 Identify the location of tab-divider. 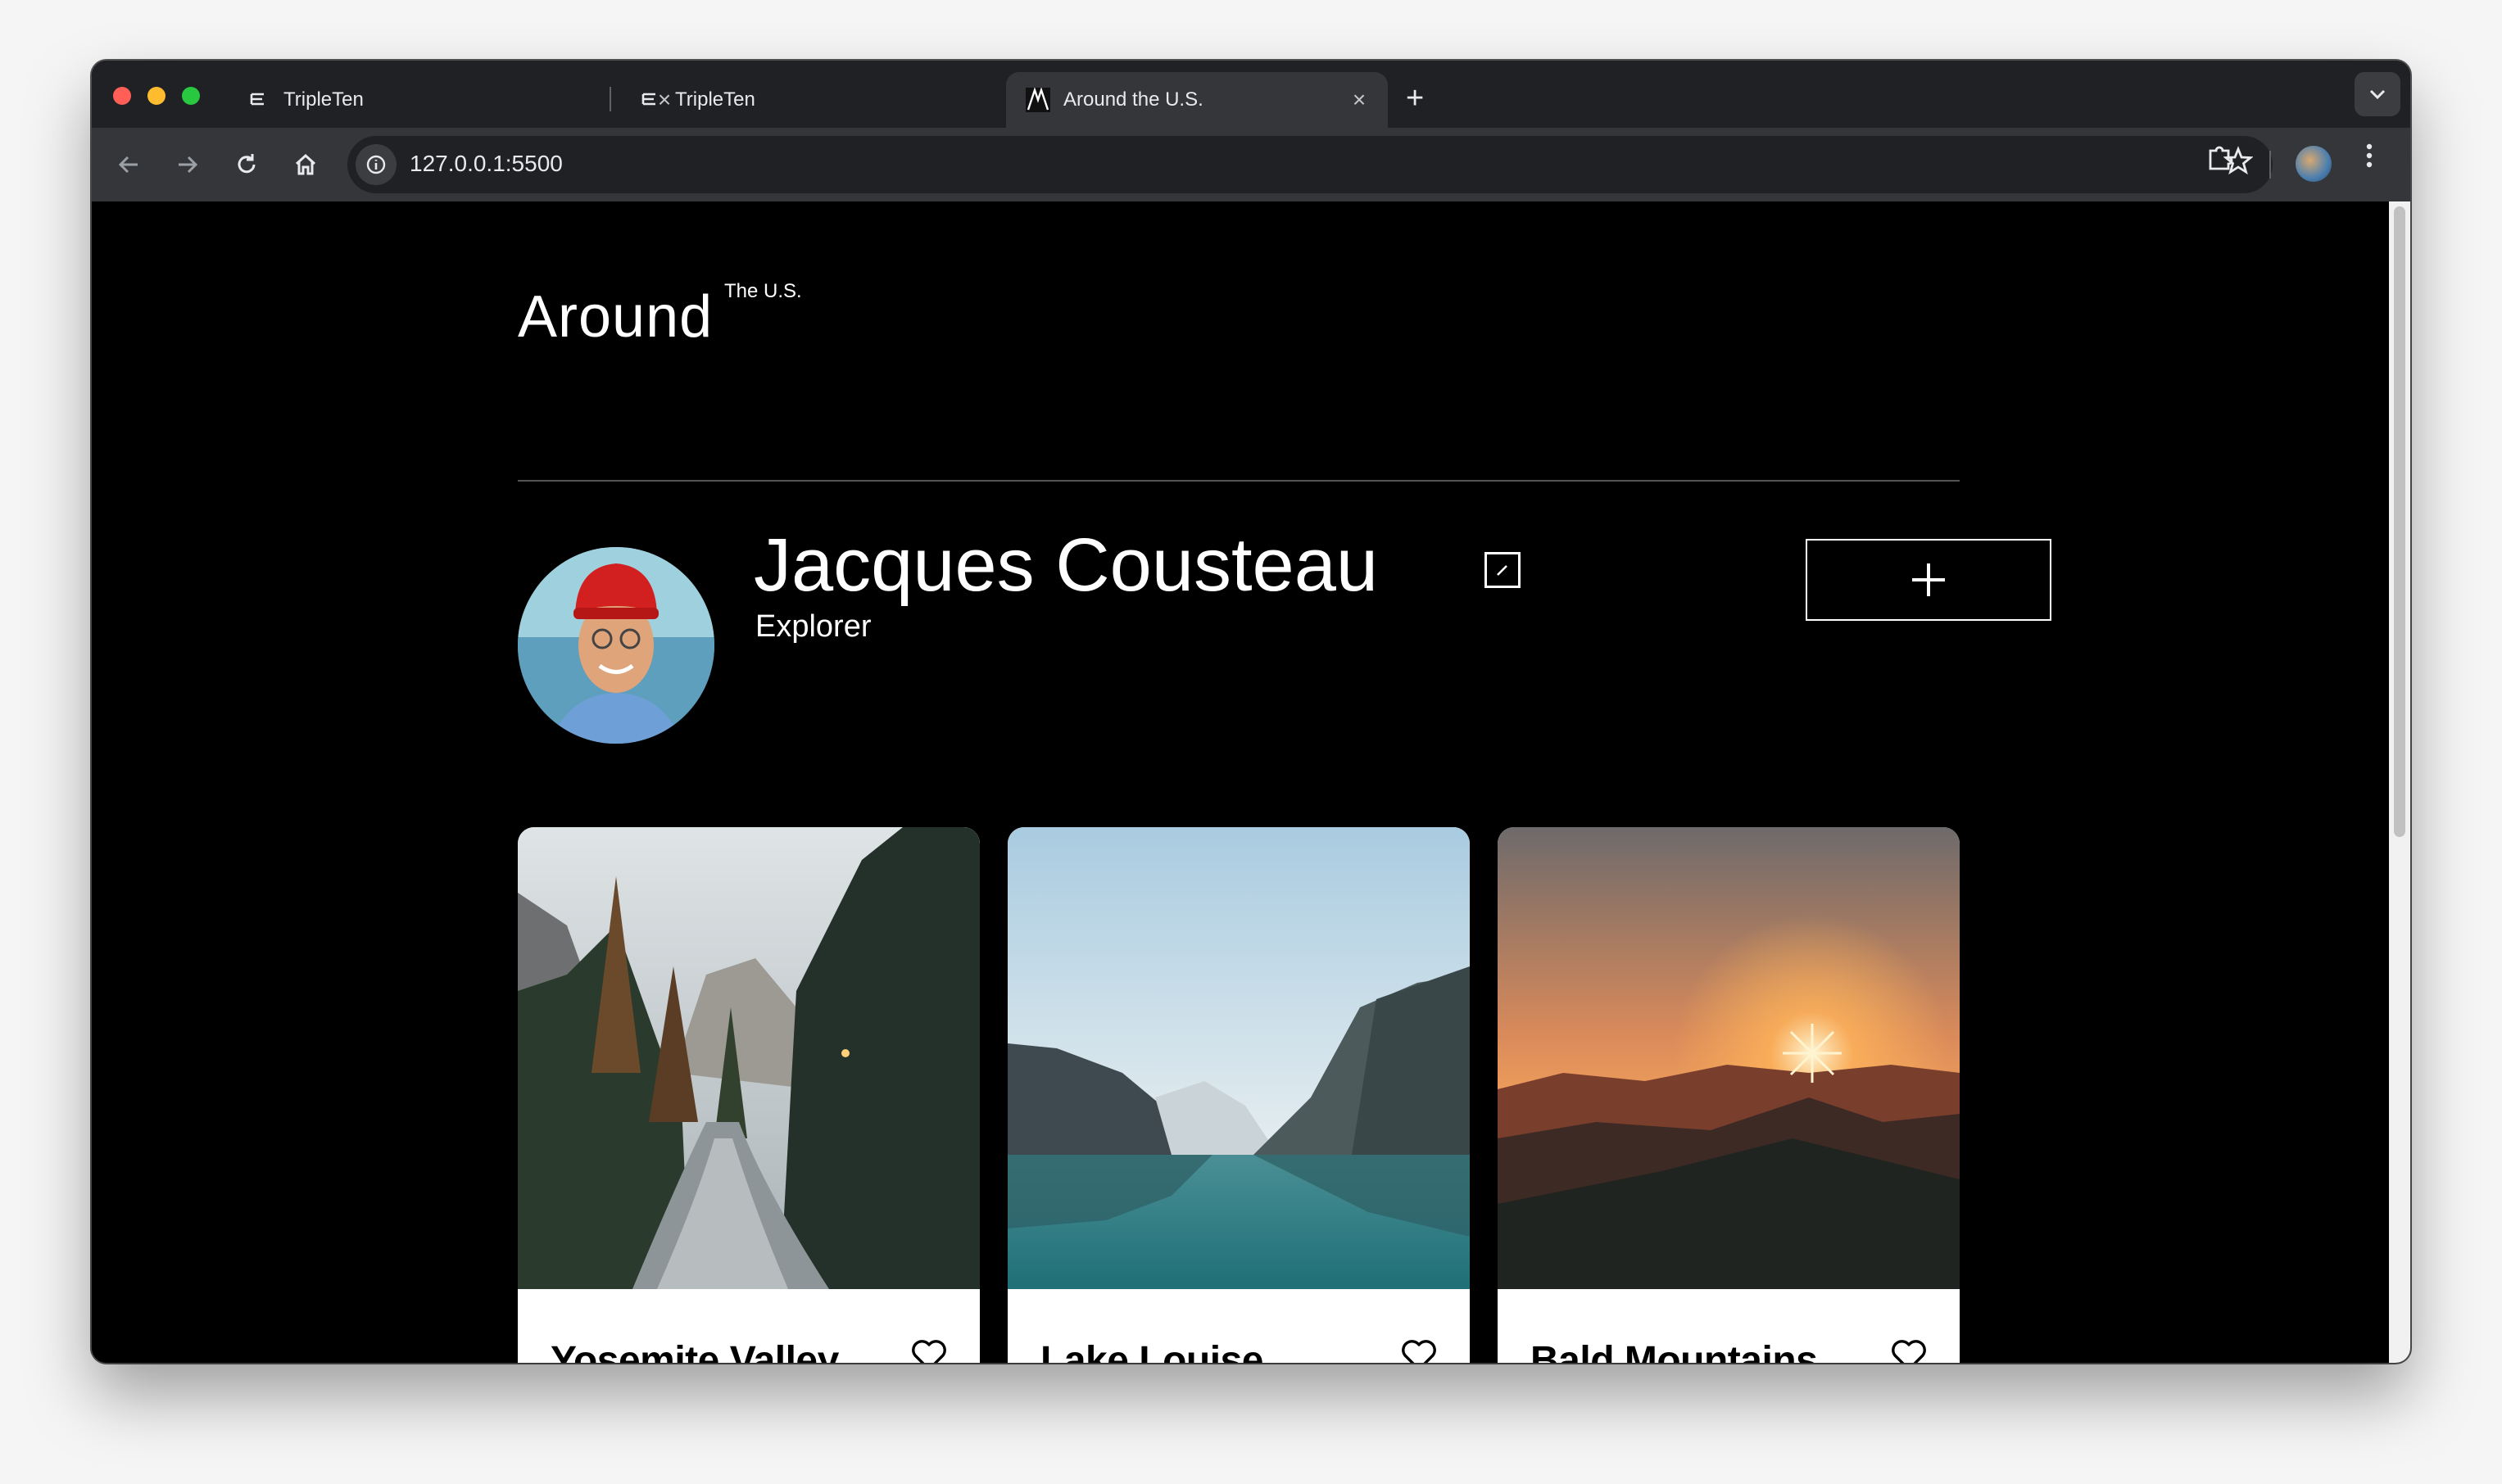
(610, 99).